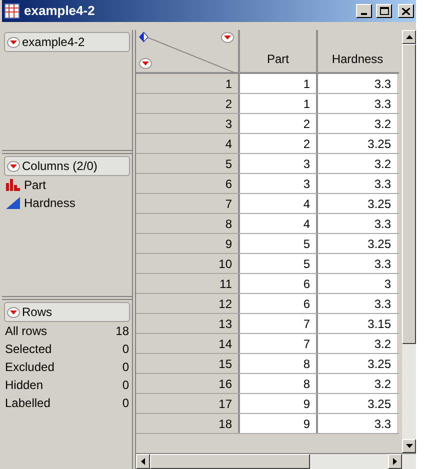 The width and height of the screenshot is (424, 469). I want to click on down-arrow-icon, so click(409, 446).